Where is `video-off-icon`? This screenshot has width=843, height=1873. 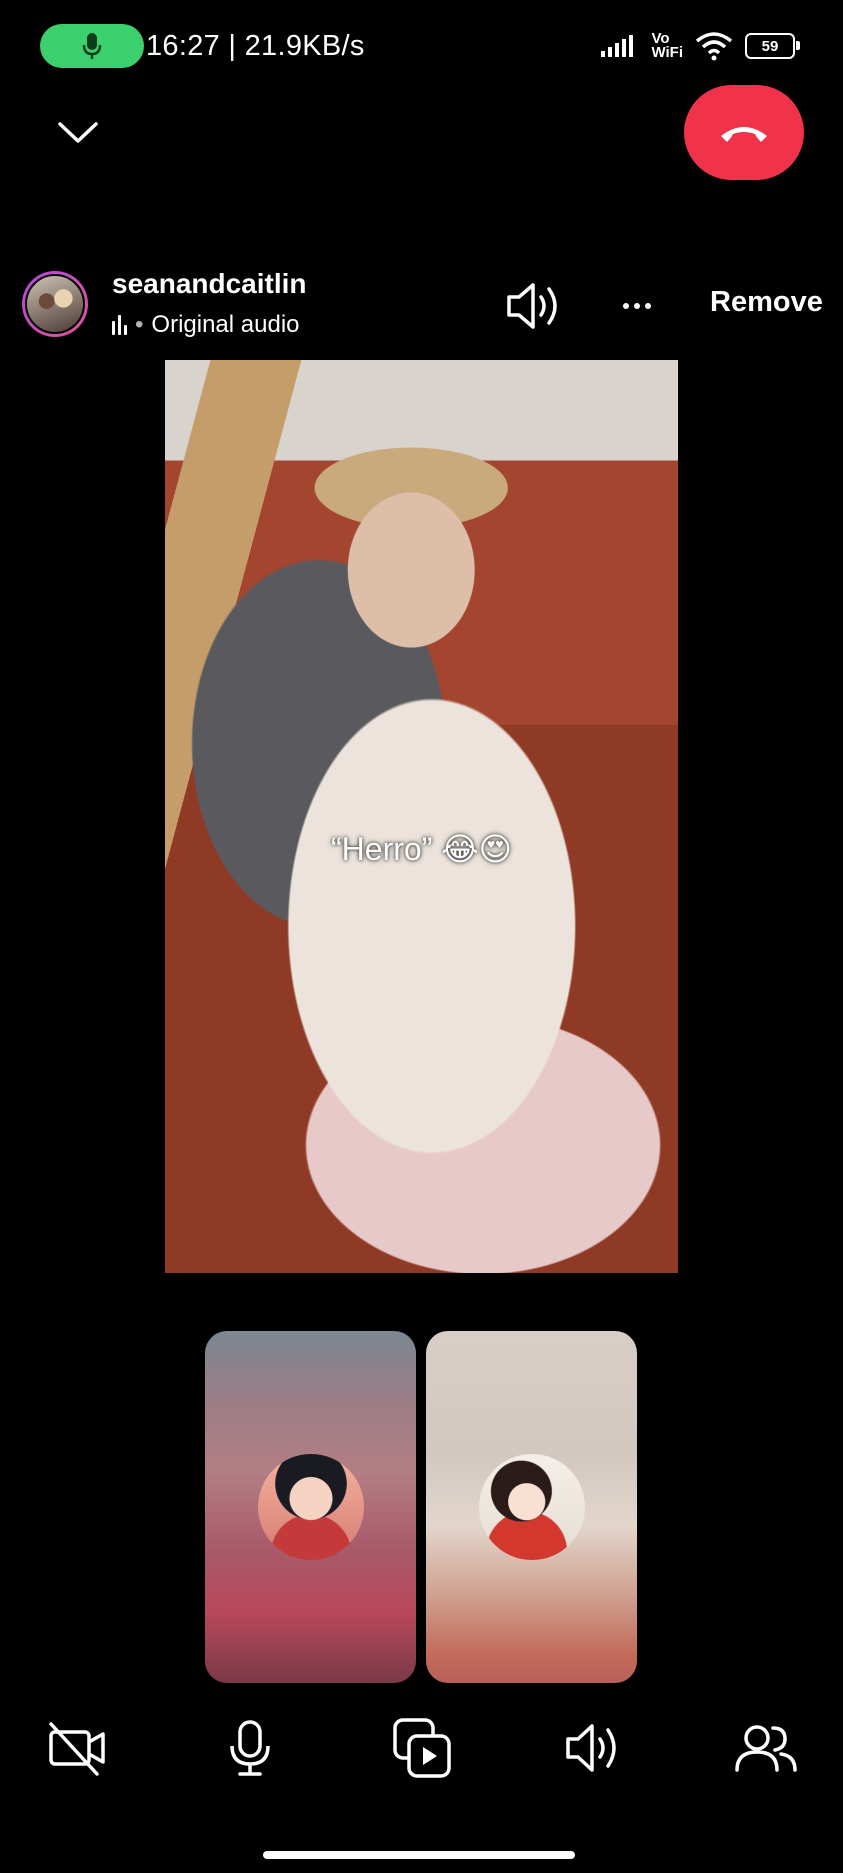
video-off-icon is located at coordinates (77, 1749).